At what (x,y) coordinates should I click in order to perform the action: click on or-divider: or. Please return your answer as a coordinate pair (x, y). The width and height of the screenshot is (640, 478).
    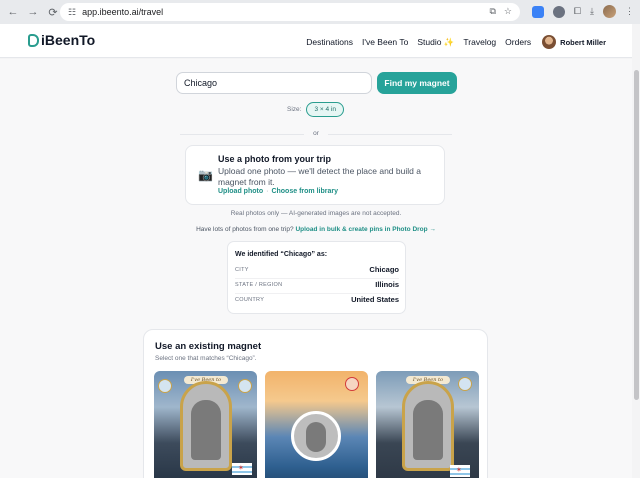
    Looking at the image, I should click on (316, 134).